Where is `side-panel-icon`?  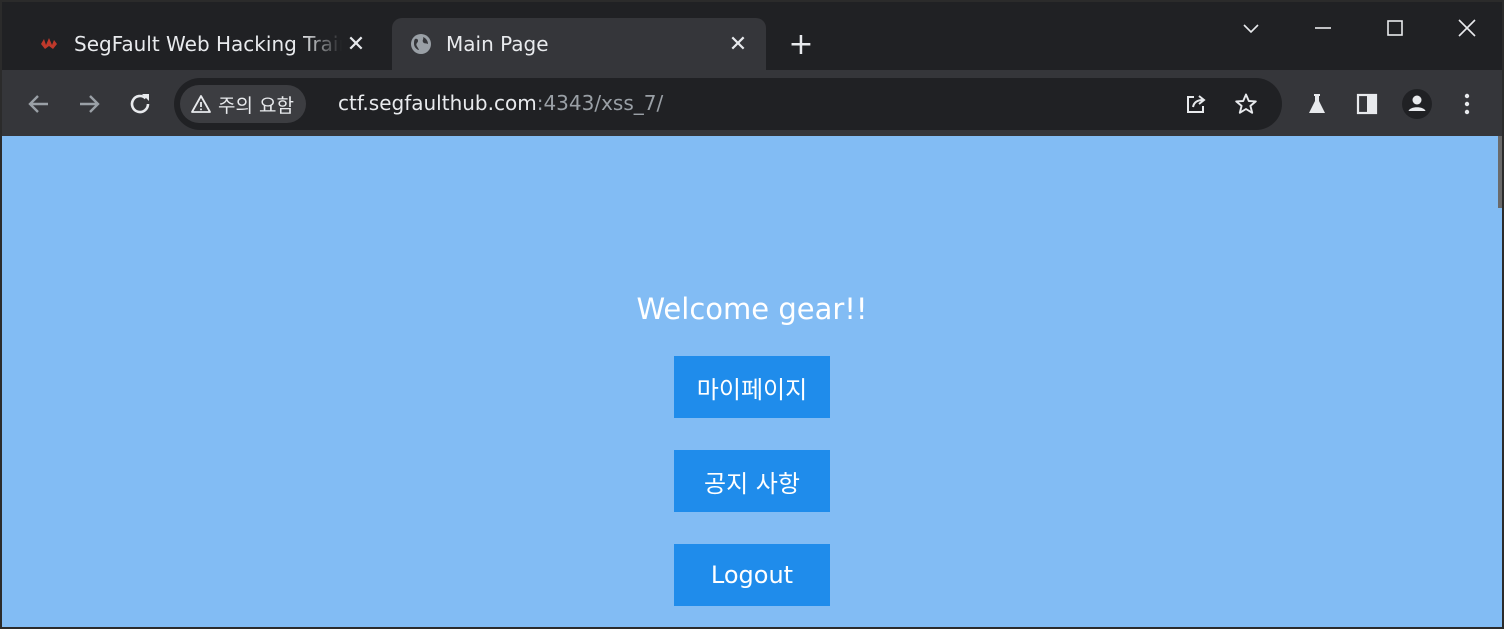 side-panel-icon is located at coordinates (1367, 104).